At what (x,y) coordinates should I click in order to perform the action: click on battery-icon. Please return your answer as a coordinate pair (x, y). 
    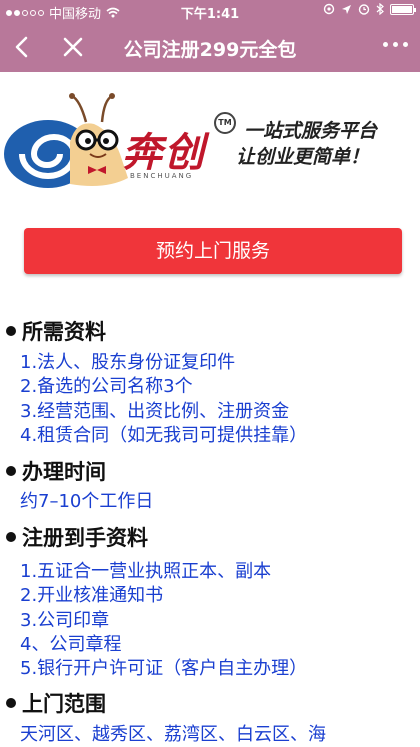
    Looking at the image, I should click on (403, 9).